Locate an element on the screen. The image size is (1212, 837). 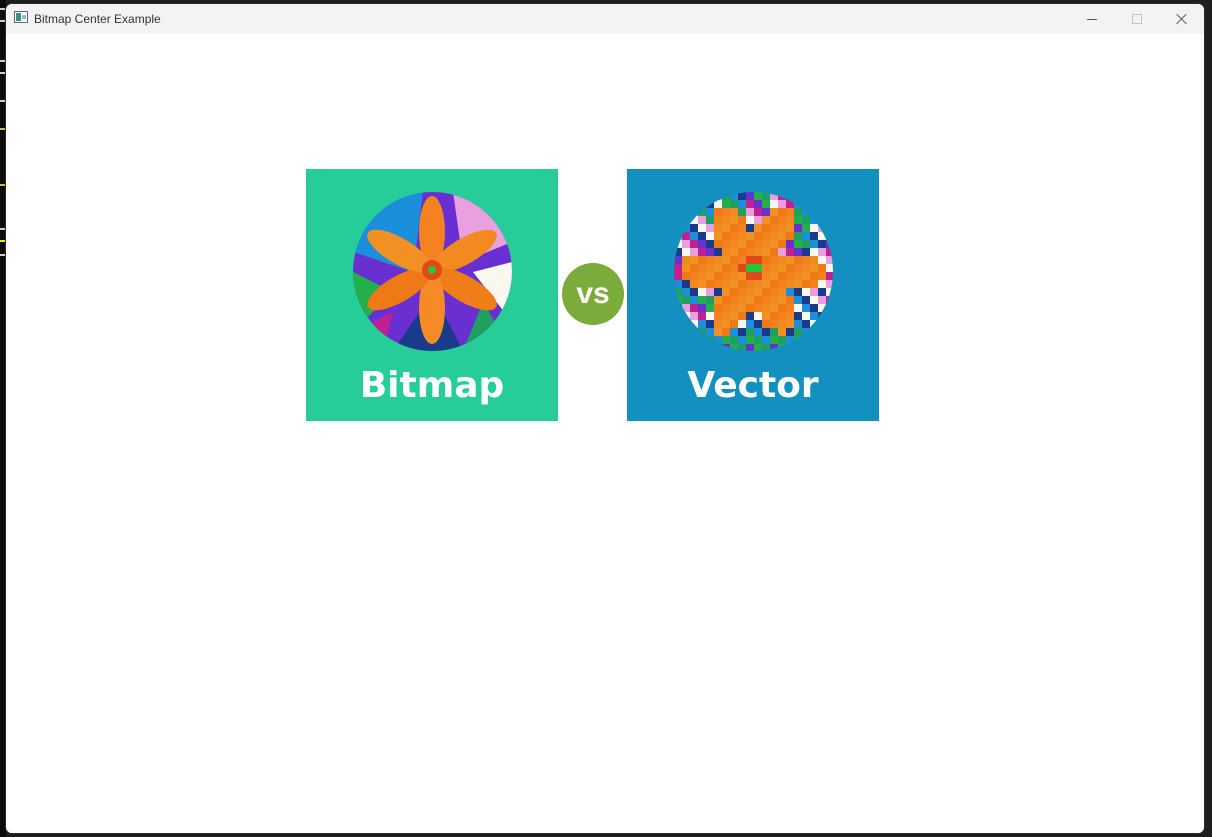
maximize-button is located at coordinates (1136, 19).